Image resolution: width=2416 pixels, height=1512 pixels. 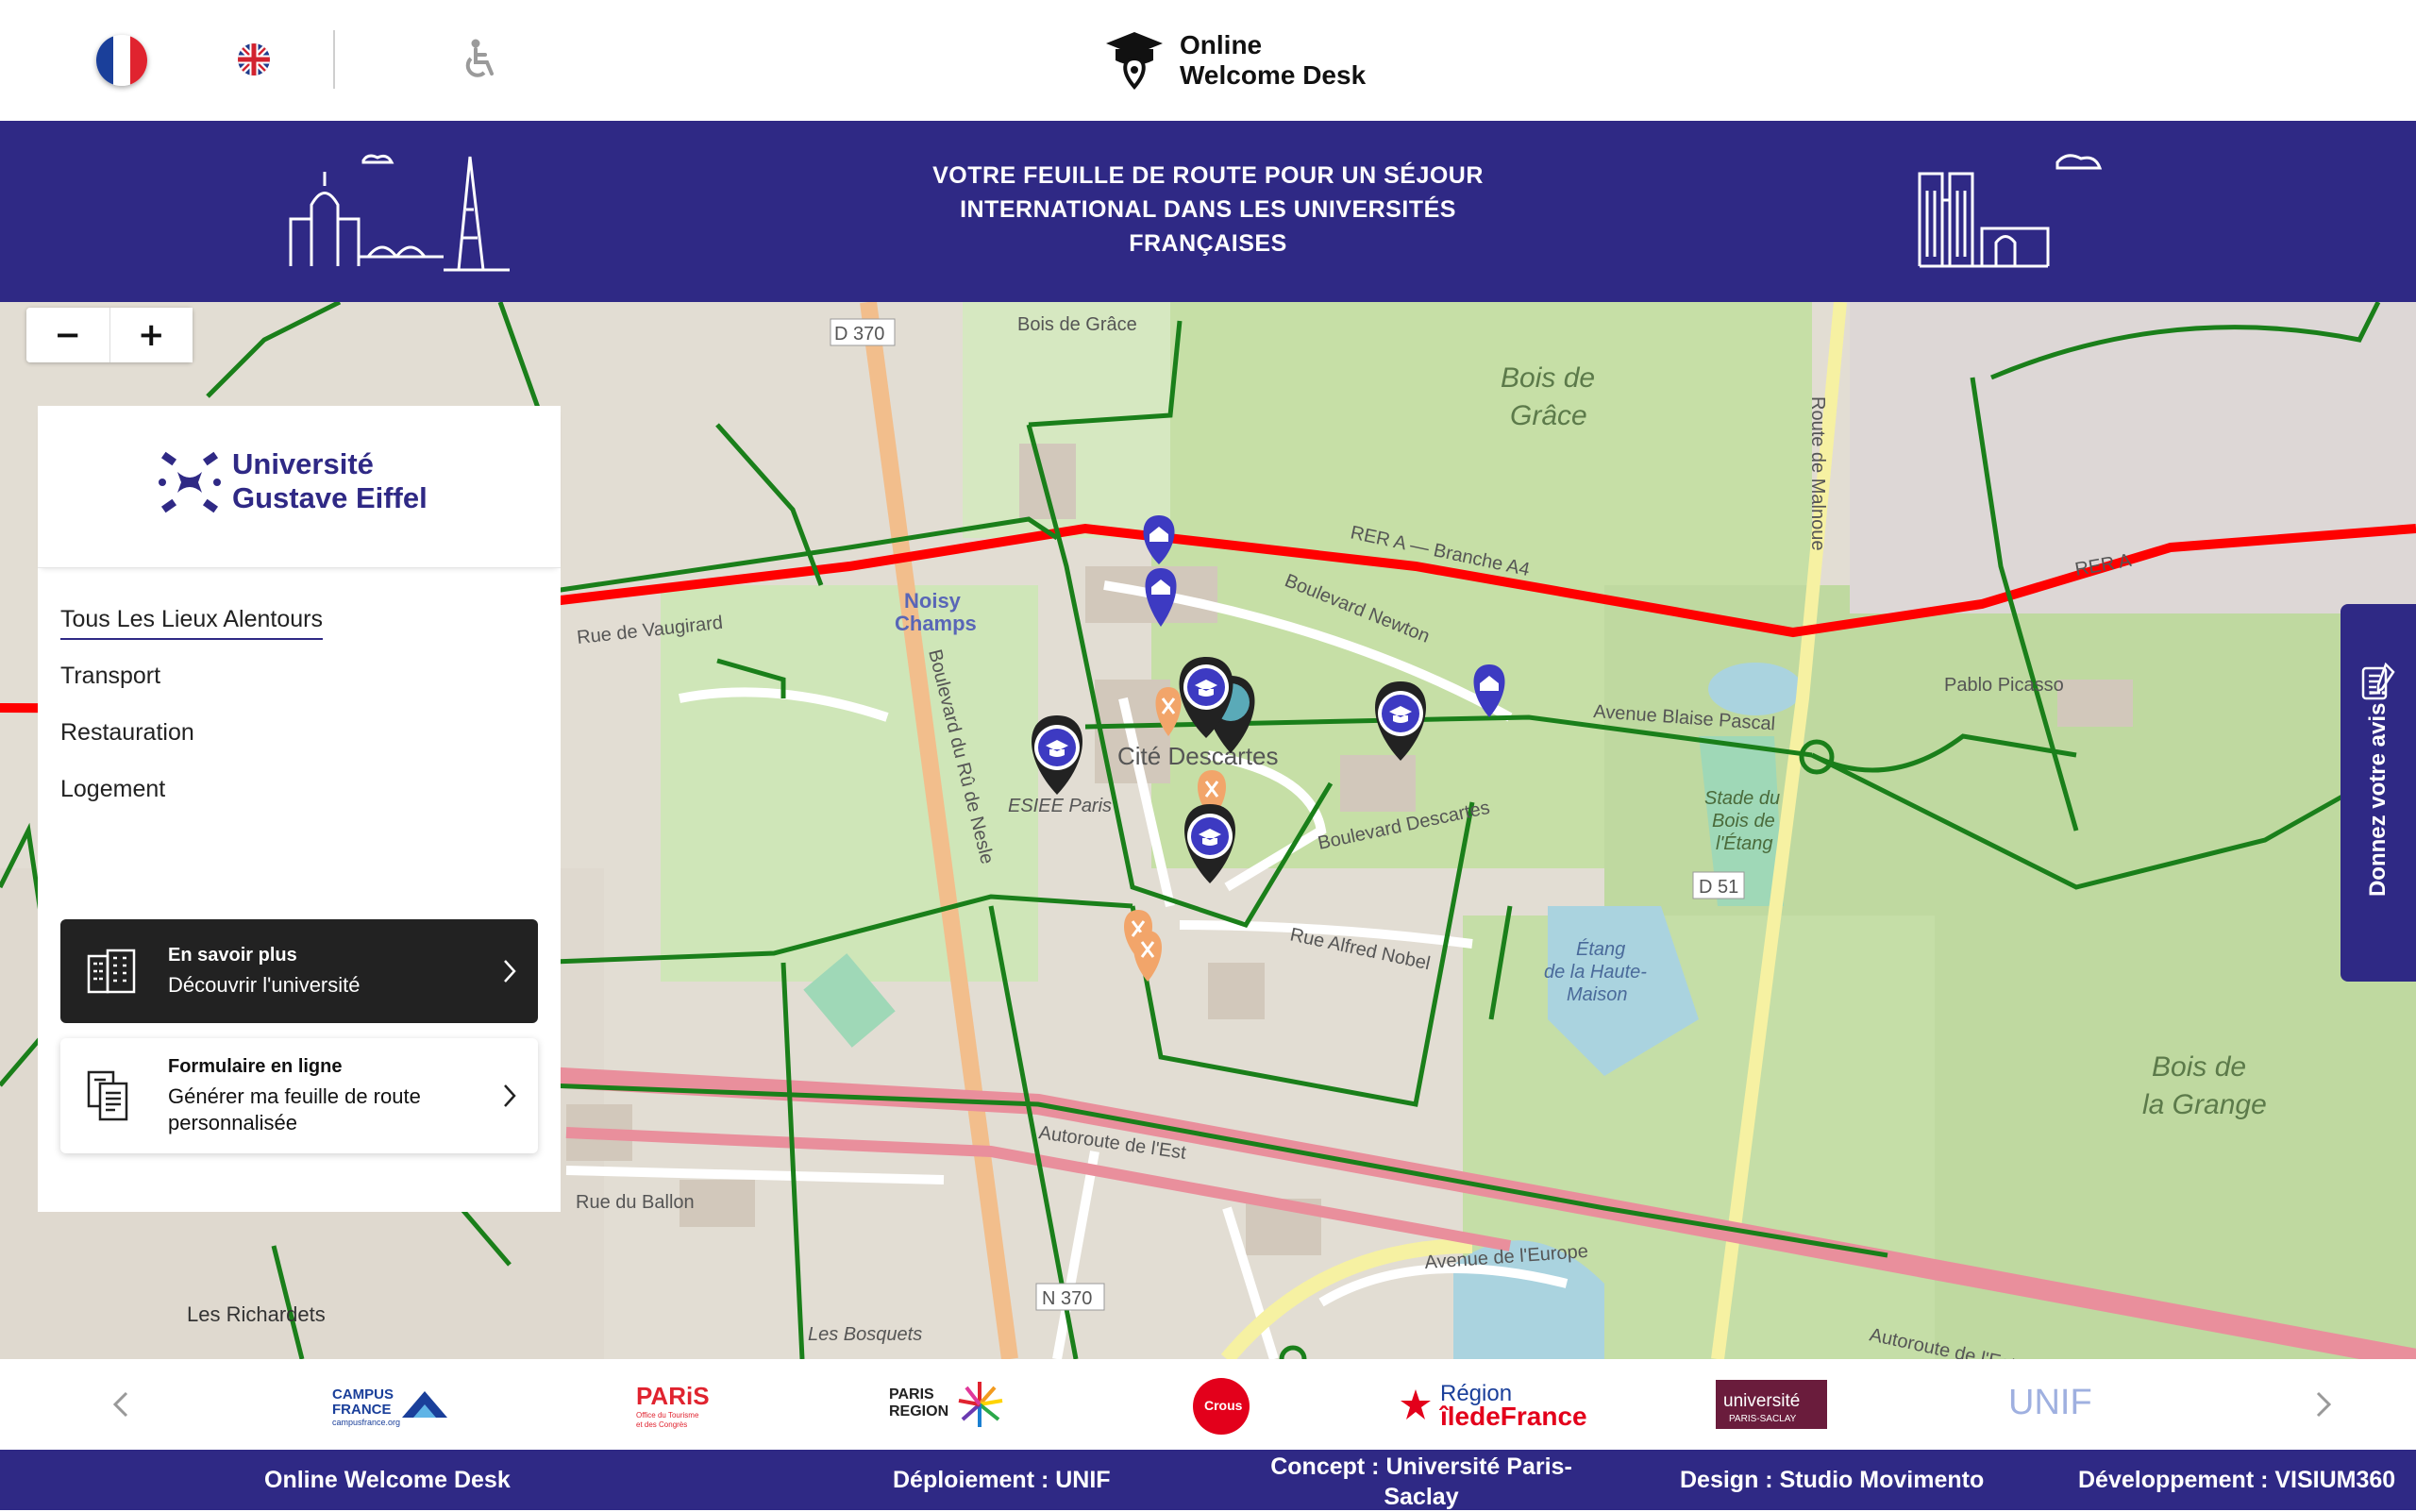 I want to click on divider, so click(x=334, y=59).